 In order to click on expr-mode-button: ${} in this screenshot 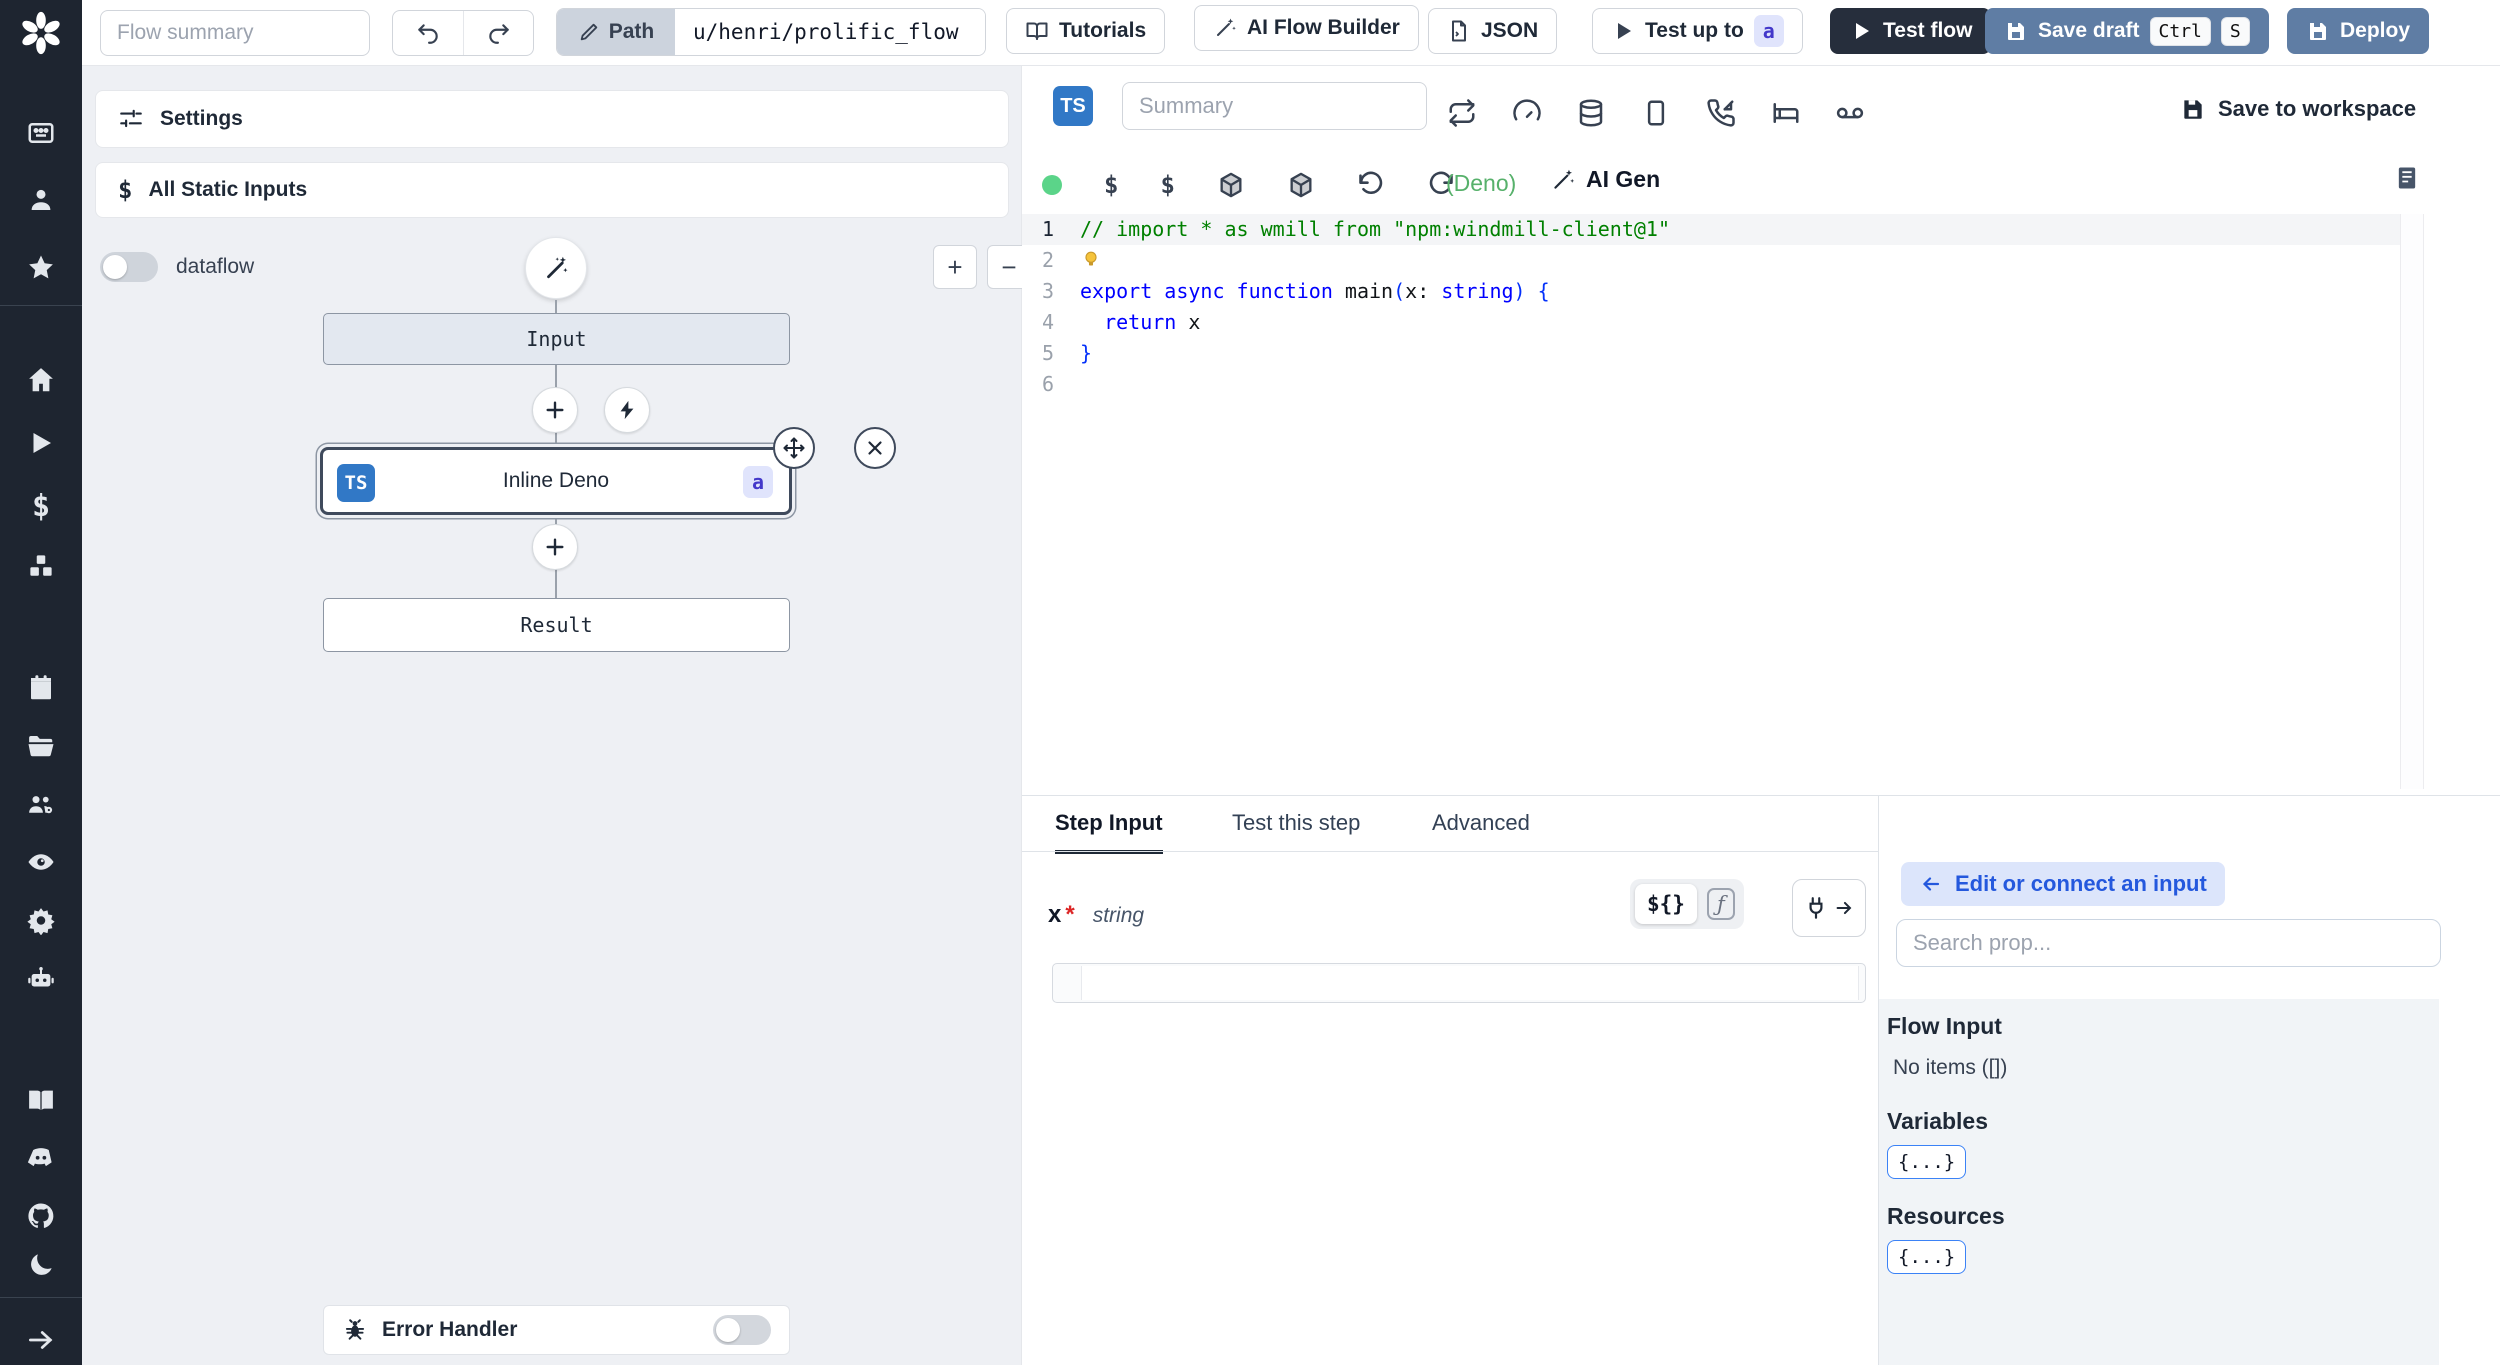, I will do `click(1666, 904)`.